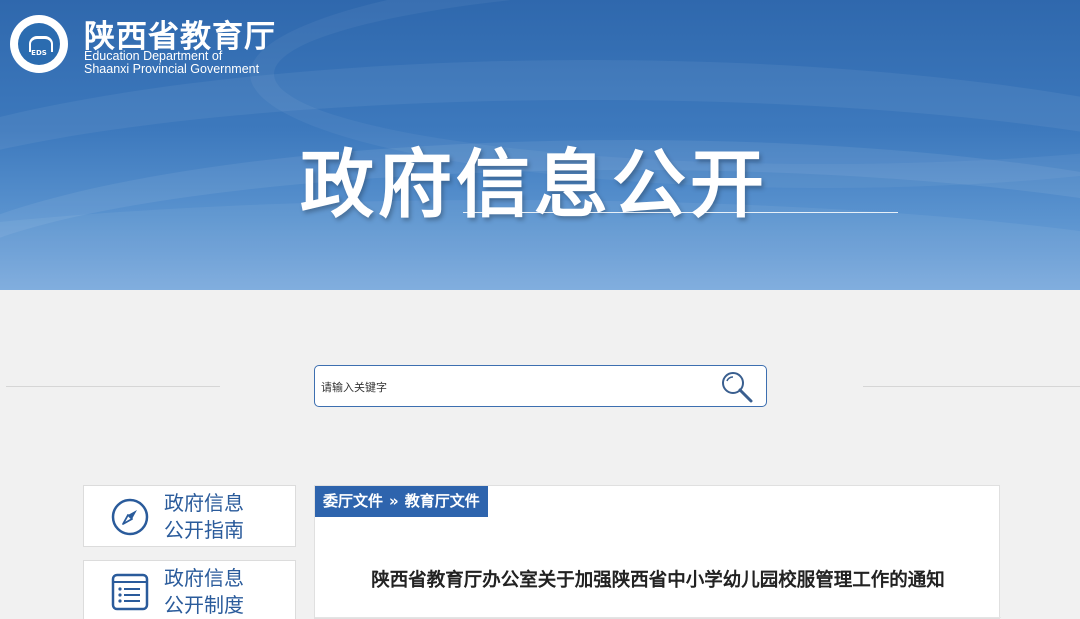 The height and width of the screenshot is (619, 1080). Describe the element at coordinates (172, 69) in the screenshot. I see `department-name-en-line2: Shaanxi Provincial Government` at that location.